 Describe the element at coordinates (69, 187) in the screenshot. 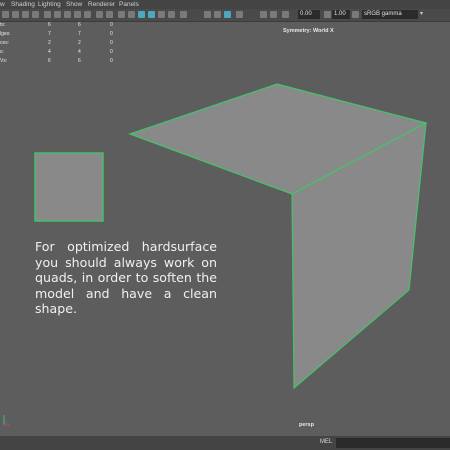

I see `quad-plane` at that location.